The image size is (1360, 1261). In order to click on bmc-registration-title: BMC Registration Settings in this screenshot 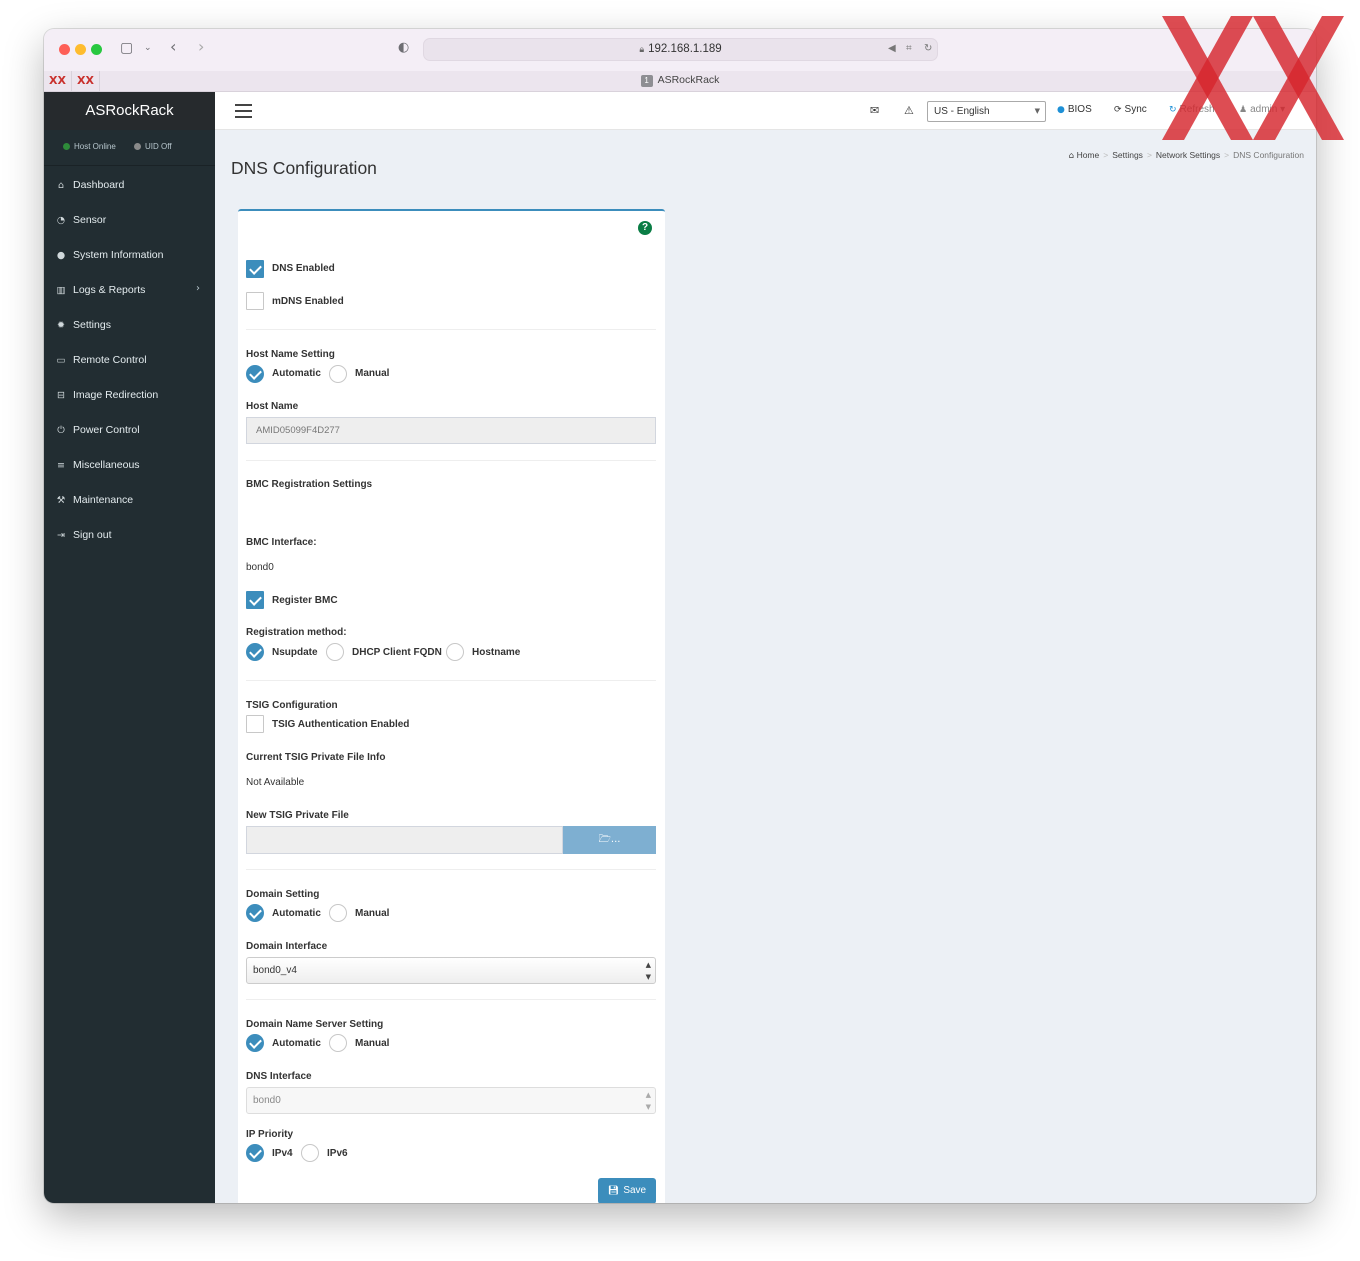, I will do `click(309, 484)`.